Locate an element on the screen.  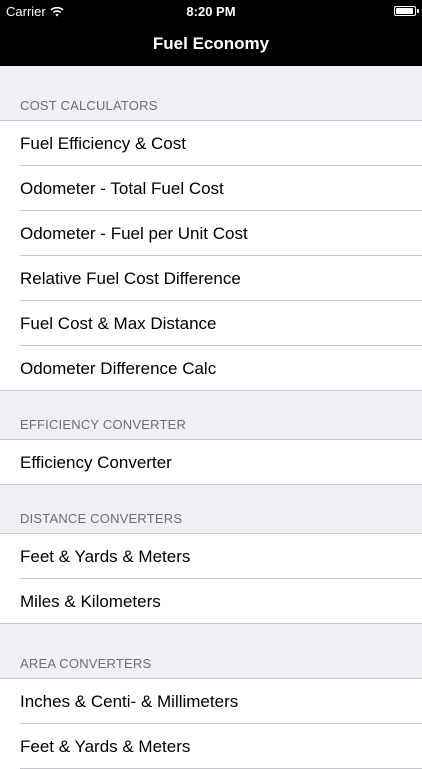
battery-fill is located at coordinates (404, 11).